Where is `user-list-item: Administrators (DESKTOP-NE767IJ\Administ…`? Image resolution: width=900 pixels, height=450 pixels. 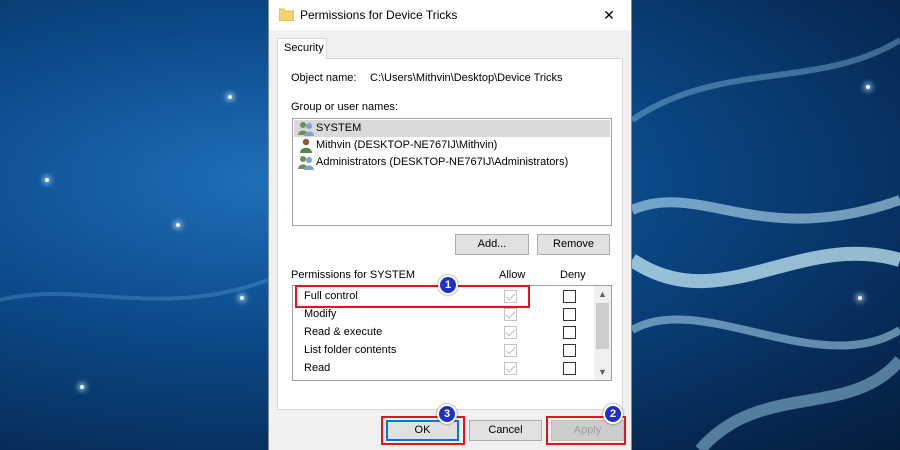 user-list-item: Administrators (DESKTOP-NE767IJ\Administ… is located at coordinates (452, 162).